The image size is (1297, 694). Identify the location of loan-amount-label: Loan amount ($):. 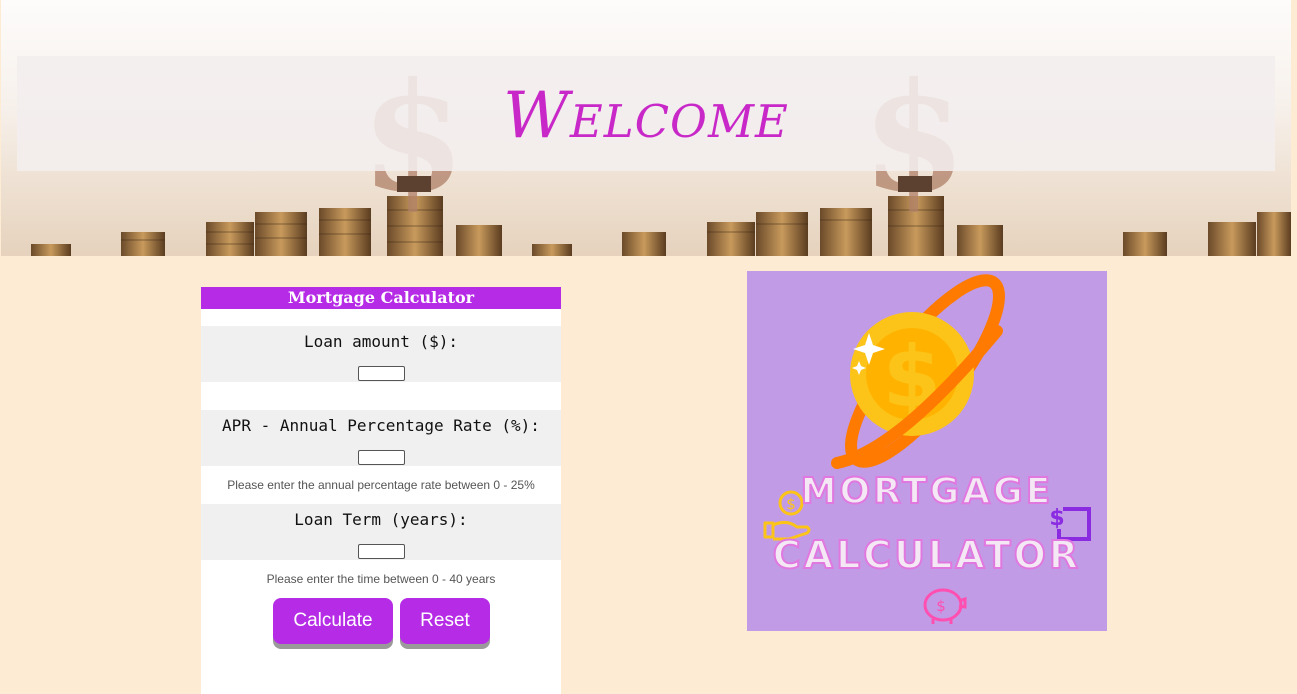
(381, 341).